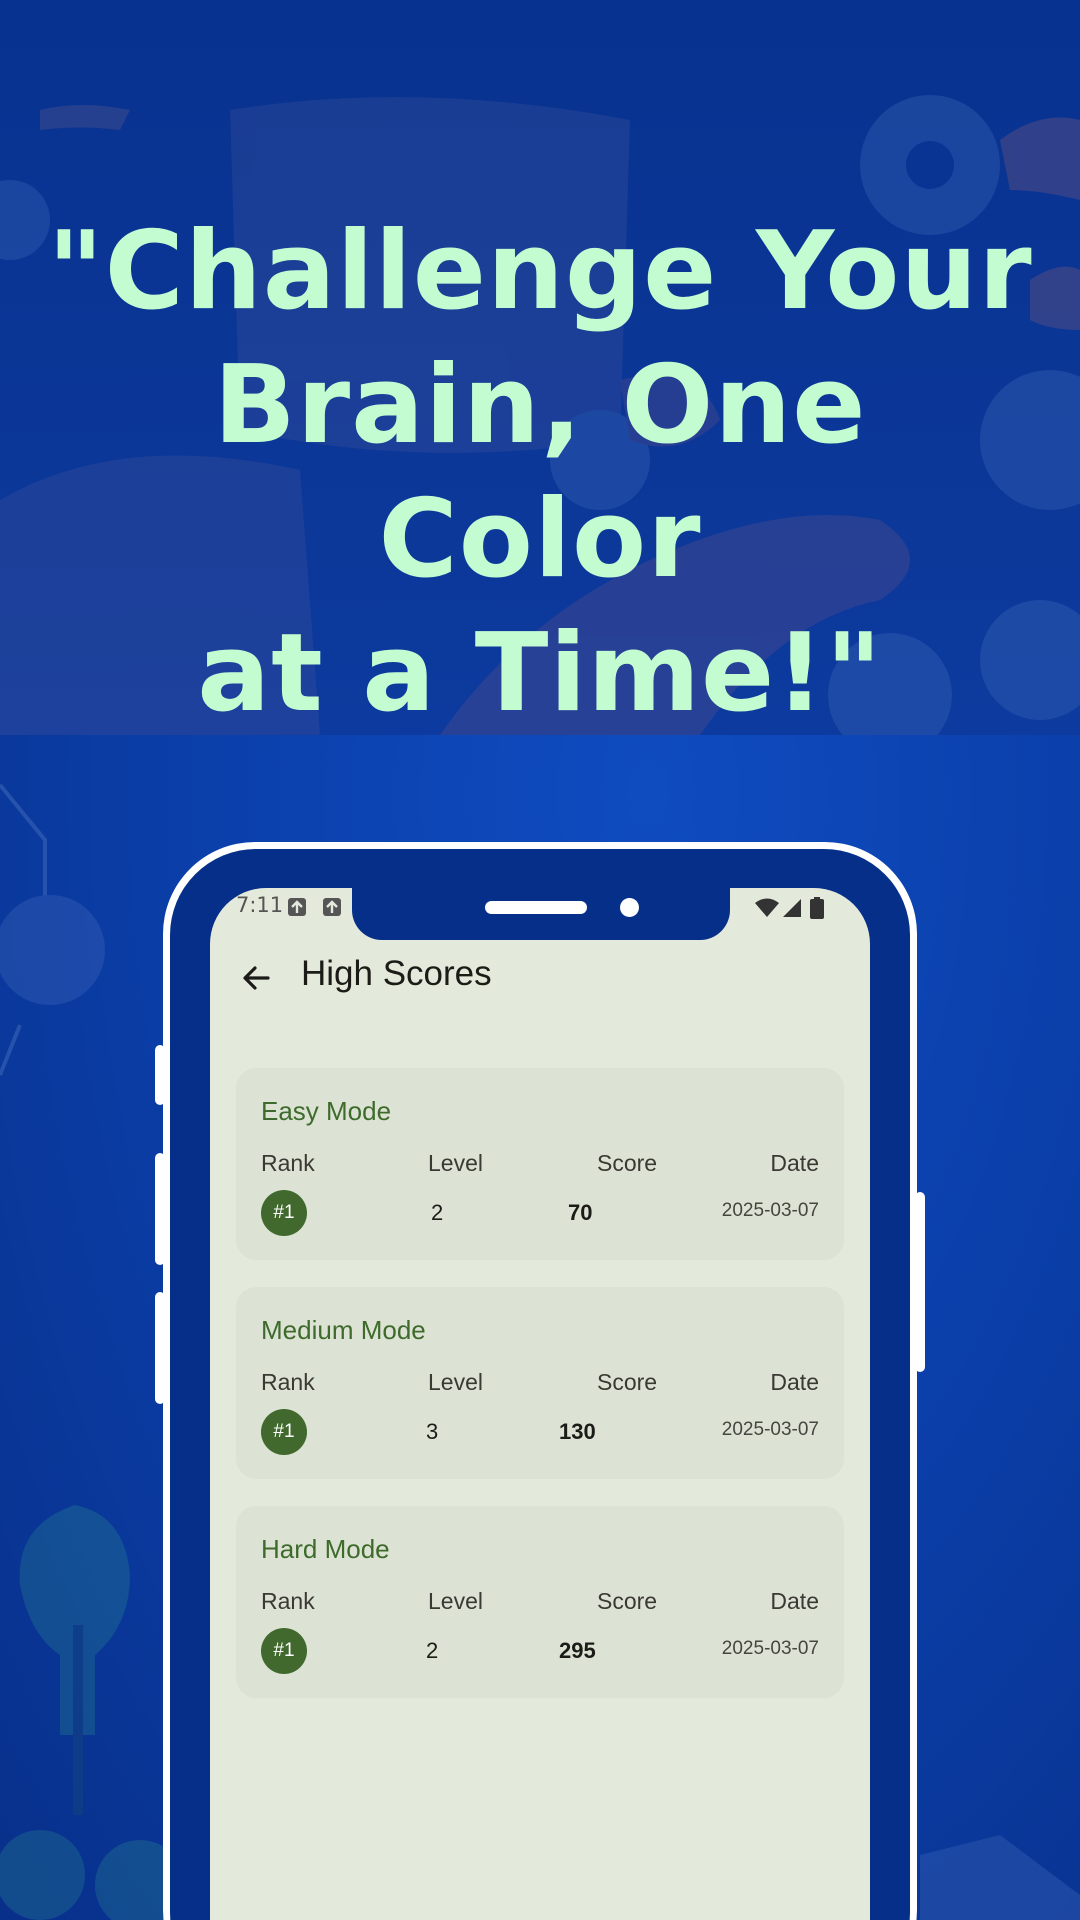  I want to click on score-value: 70, so click(580, 1212).